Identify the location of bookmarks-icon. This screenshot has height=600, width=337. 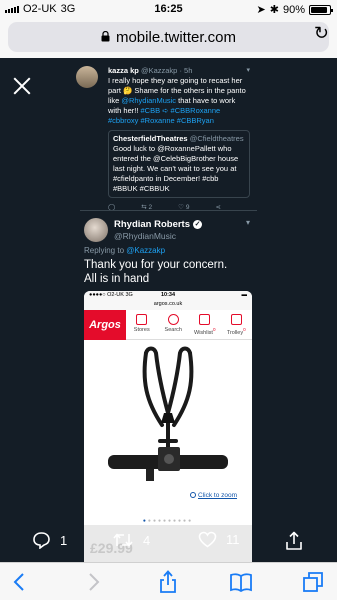
(241, 582).